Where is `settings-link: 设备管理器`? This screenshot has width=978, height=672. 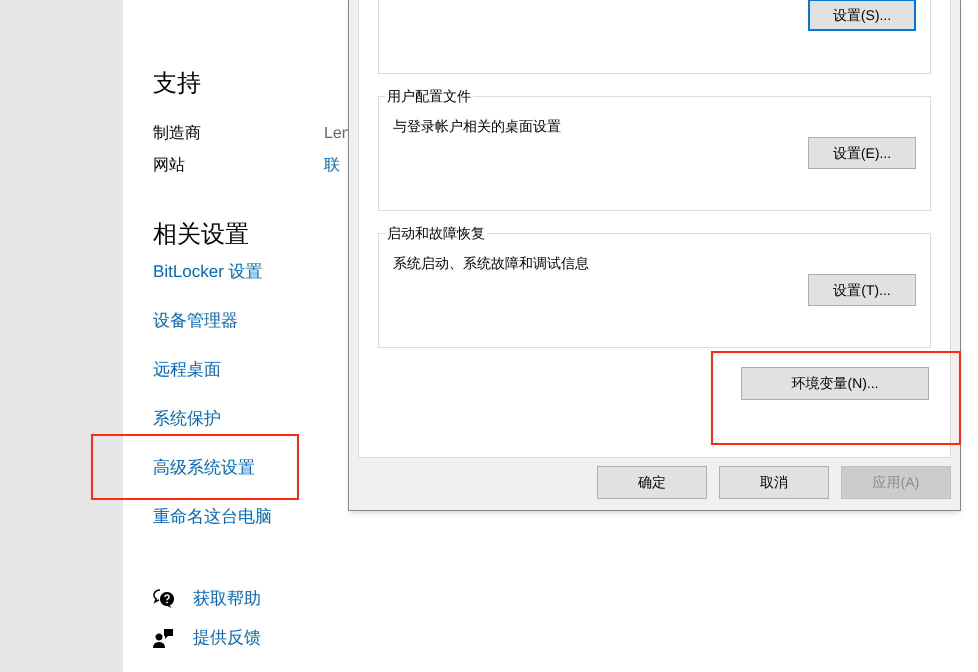
settings-link: 设备管理器 is located at coordinates (195, 320).